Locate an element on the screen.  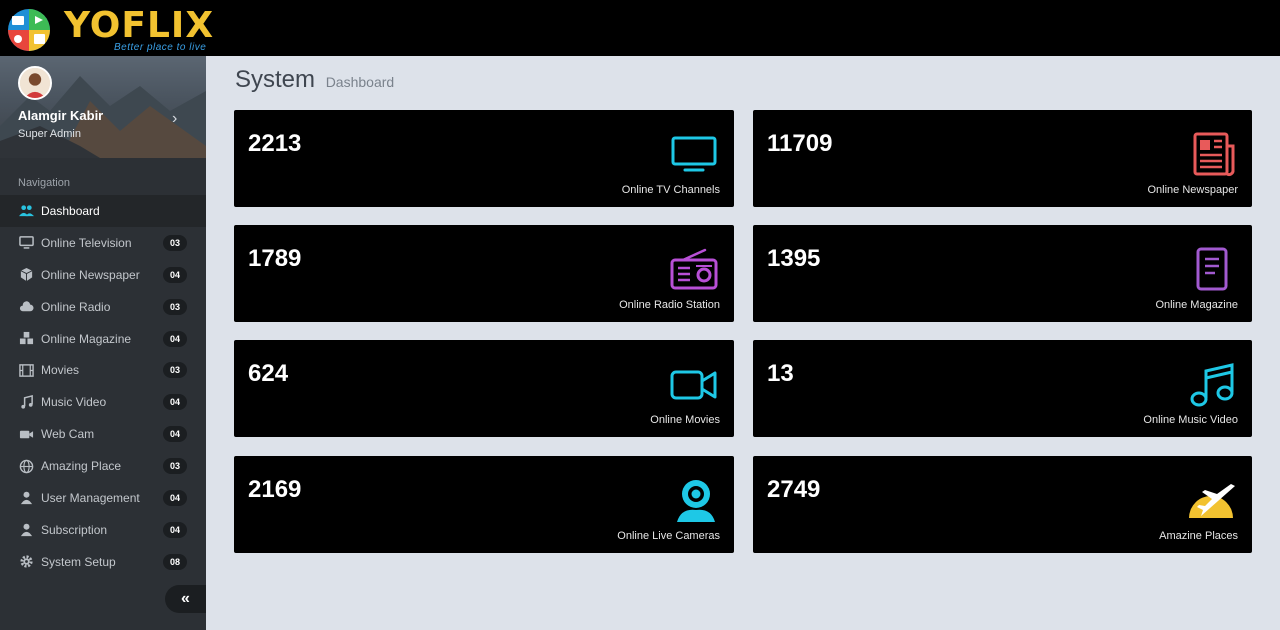
sidebar-item-label: Dashboard is located at coordinates (70, 210).